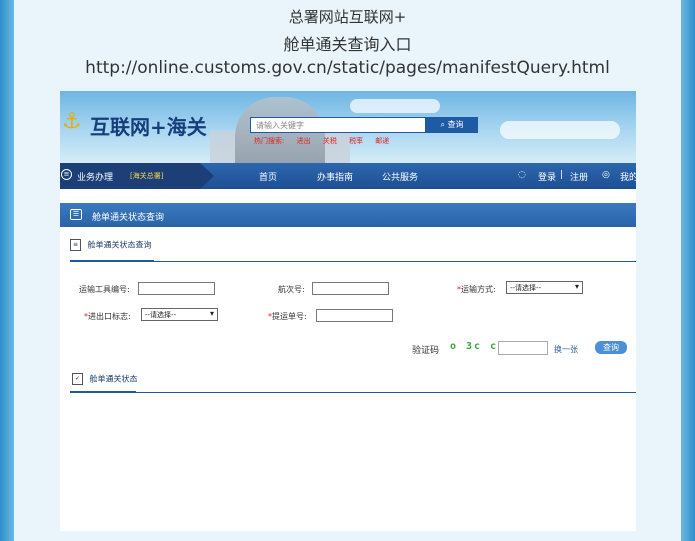  Describe the element at coordinates (523, 348) in the screenshot. I see `captcha-input` at that location.